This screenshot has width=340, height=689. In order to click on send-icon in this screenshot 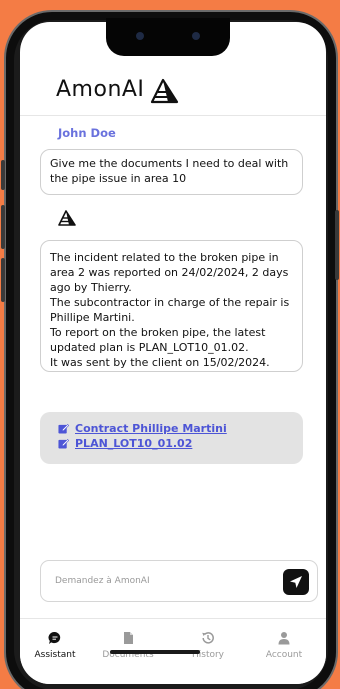, I will do `click(296, 582)`.